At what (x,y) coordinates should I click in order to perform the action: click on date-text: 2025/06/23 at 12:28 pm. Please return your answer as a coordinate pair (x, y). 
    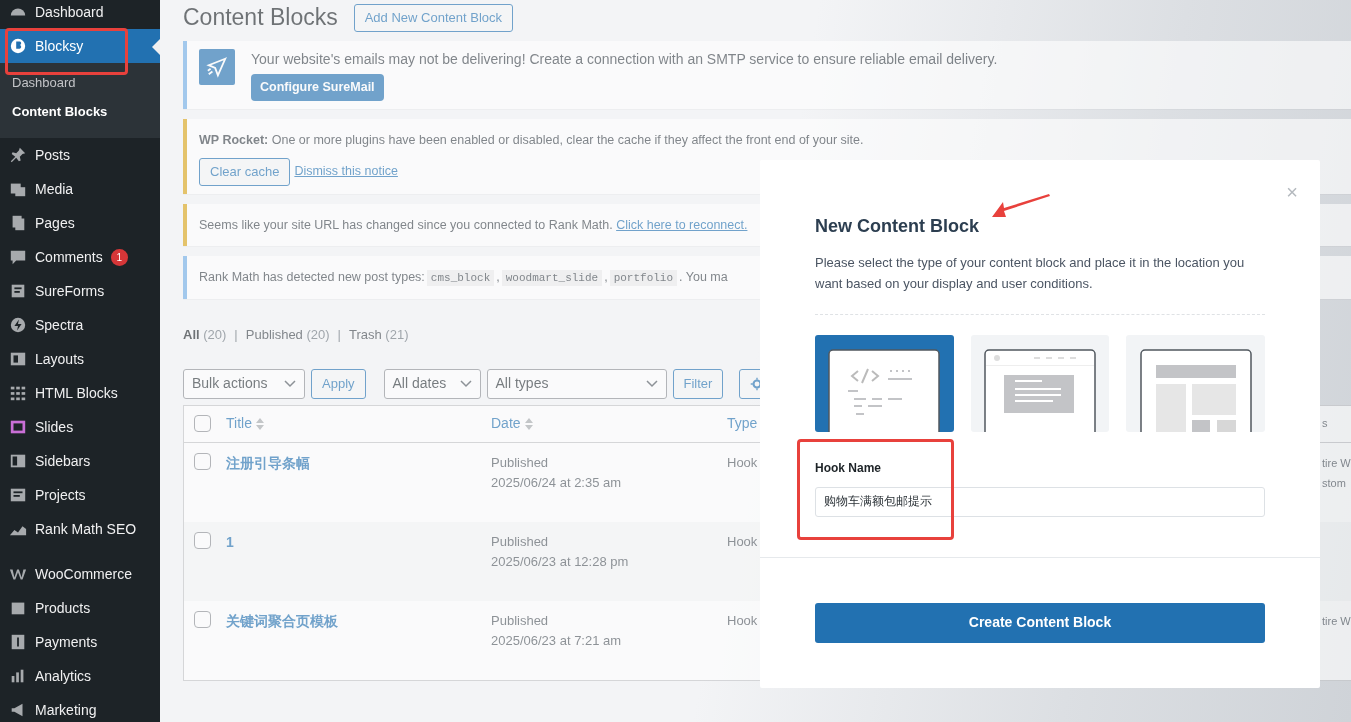
    Looking at the image, I should click on (560, 561).